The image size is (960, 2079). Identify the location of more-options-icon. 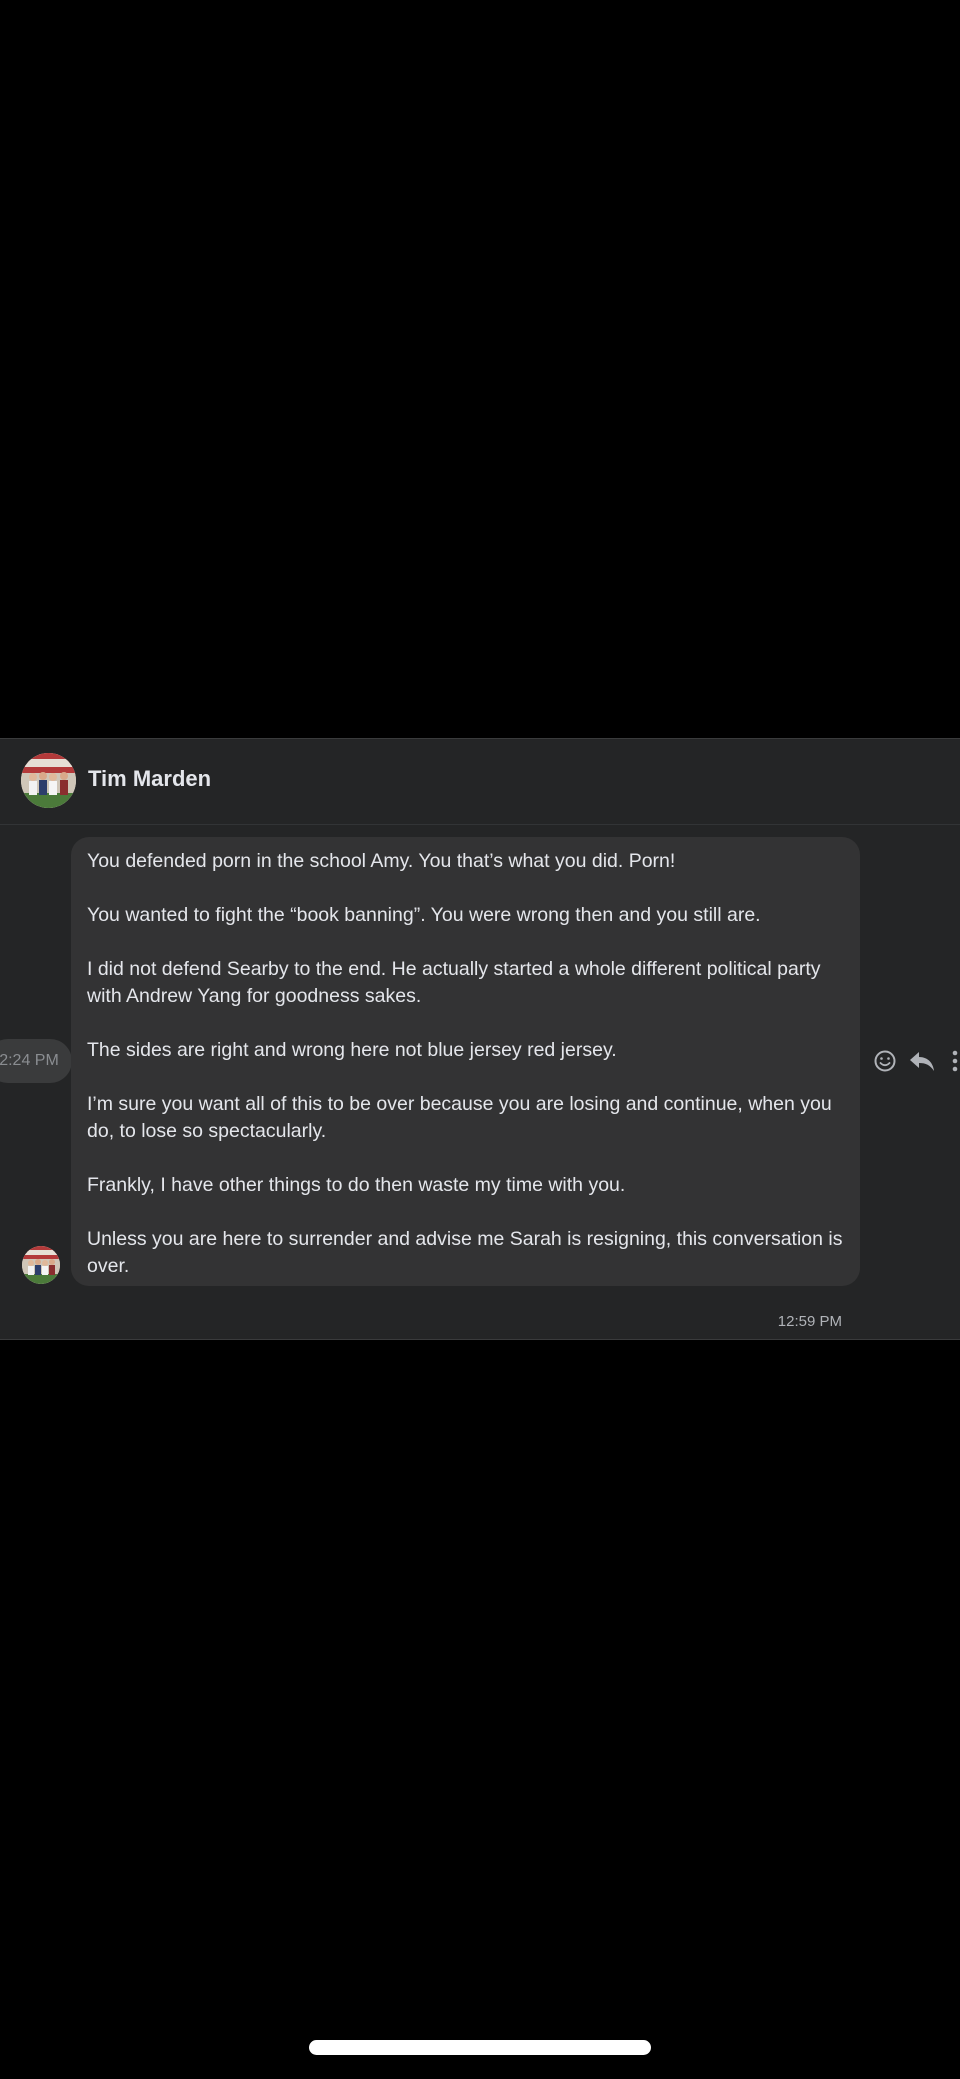
(955, 1061).